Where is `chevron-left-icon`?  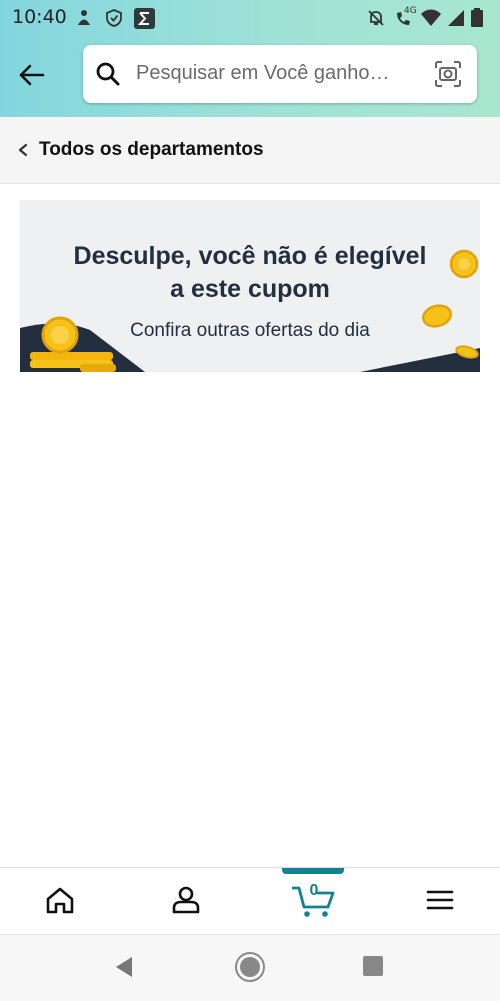 chevron-left-icon is located at coordinates (23, 150).